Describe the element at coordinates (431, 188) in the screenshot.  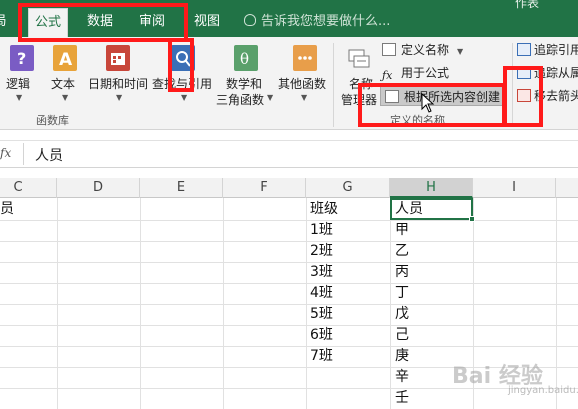
I see `column-header-h: H` at that location.